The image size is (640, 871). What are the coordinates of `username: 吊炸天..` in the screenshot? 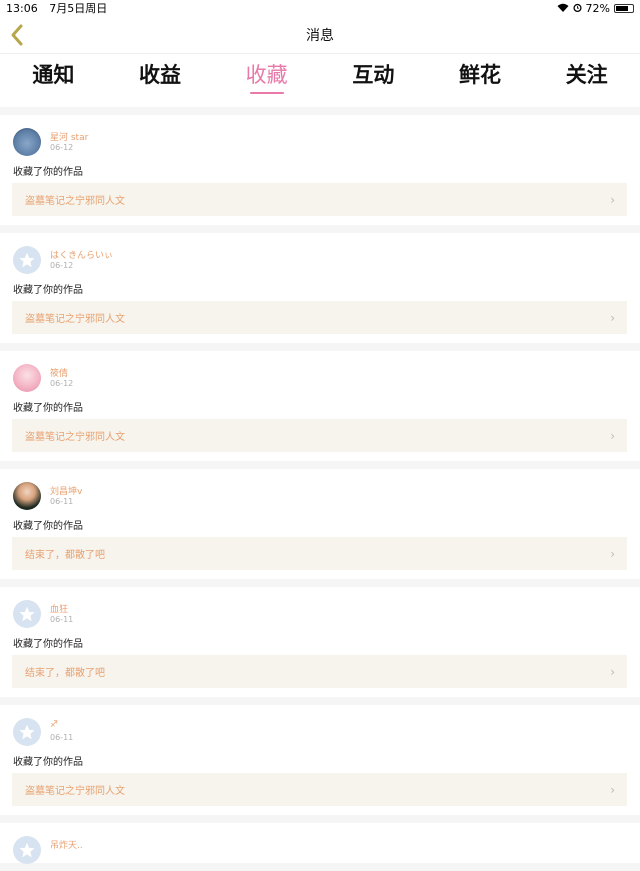 It's located at (66, 844).